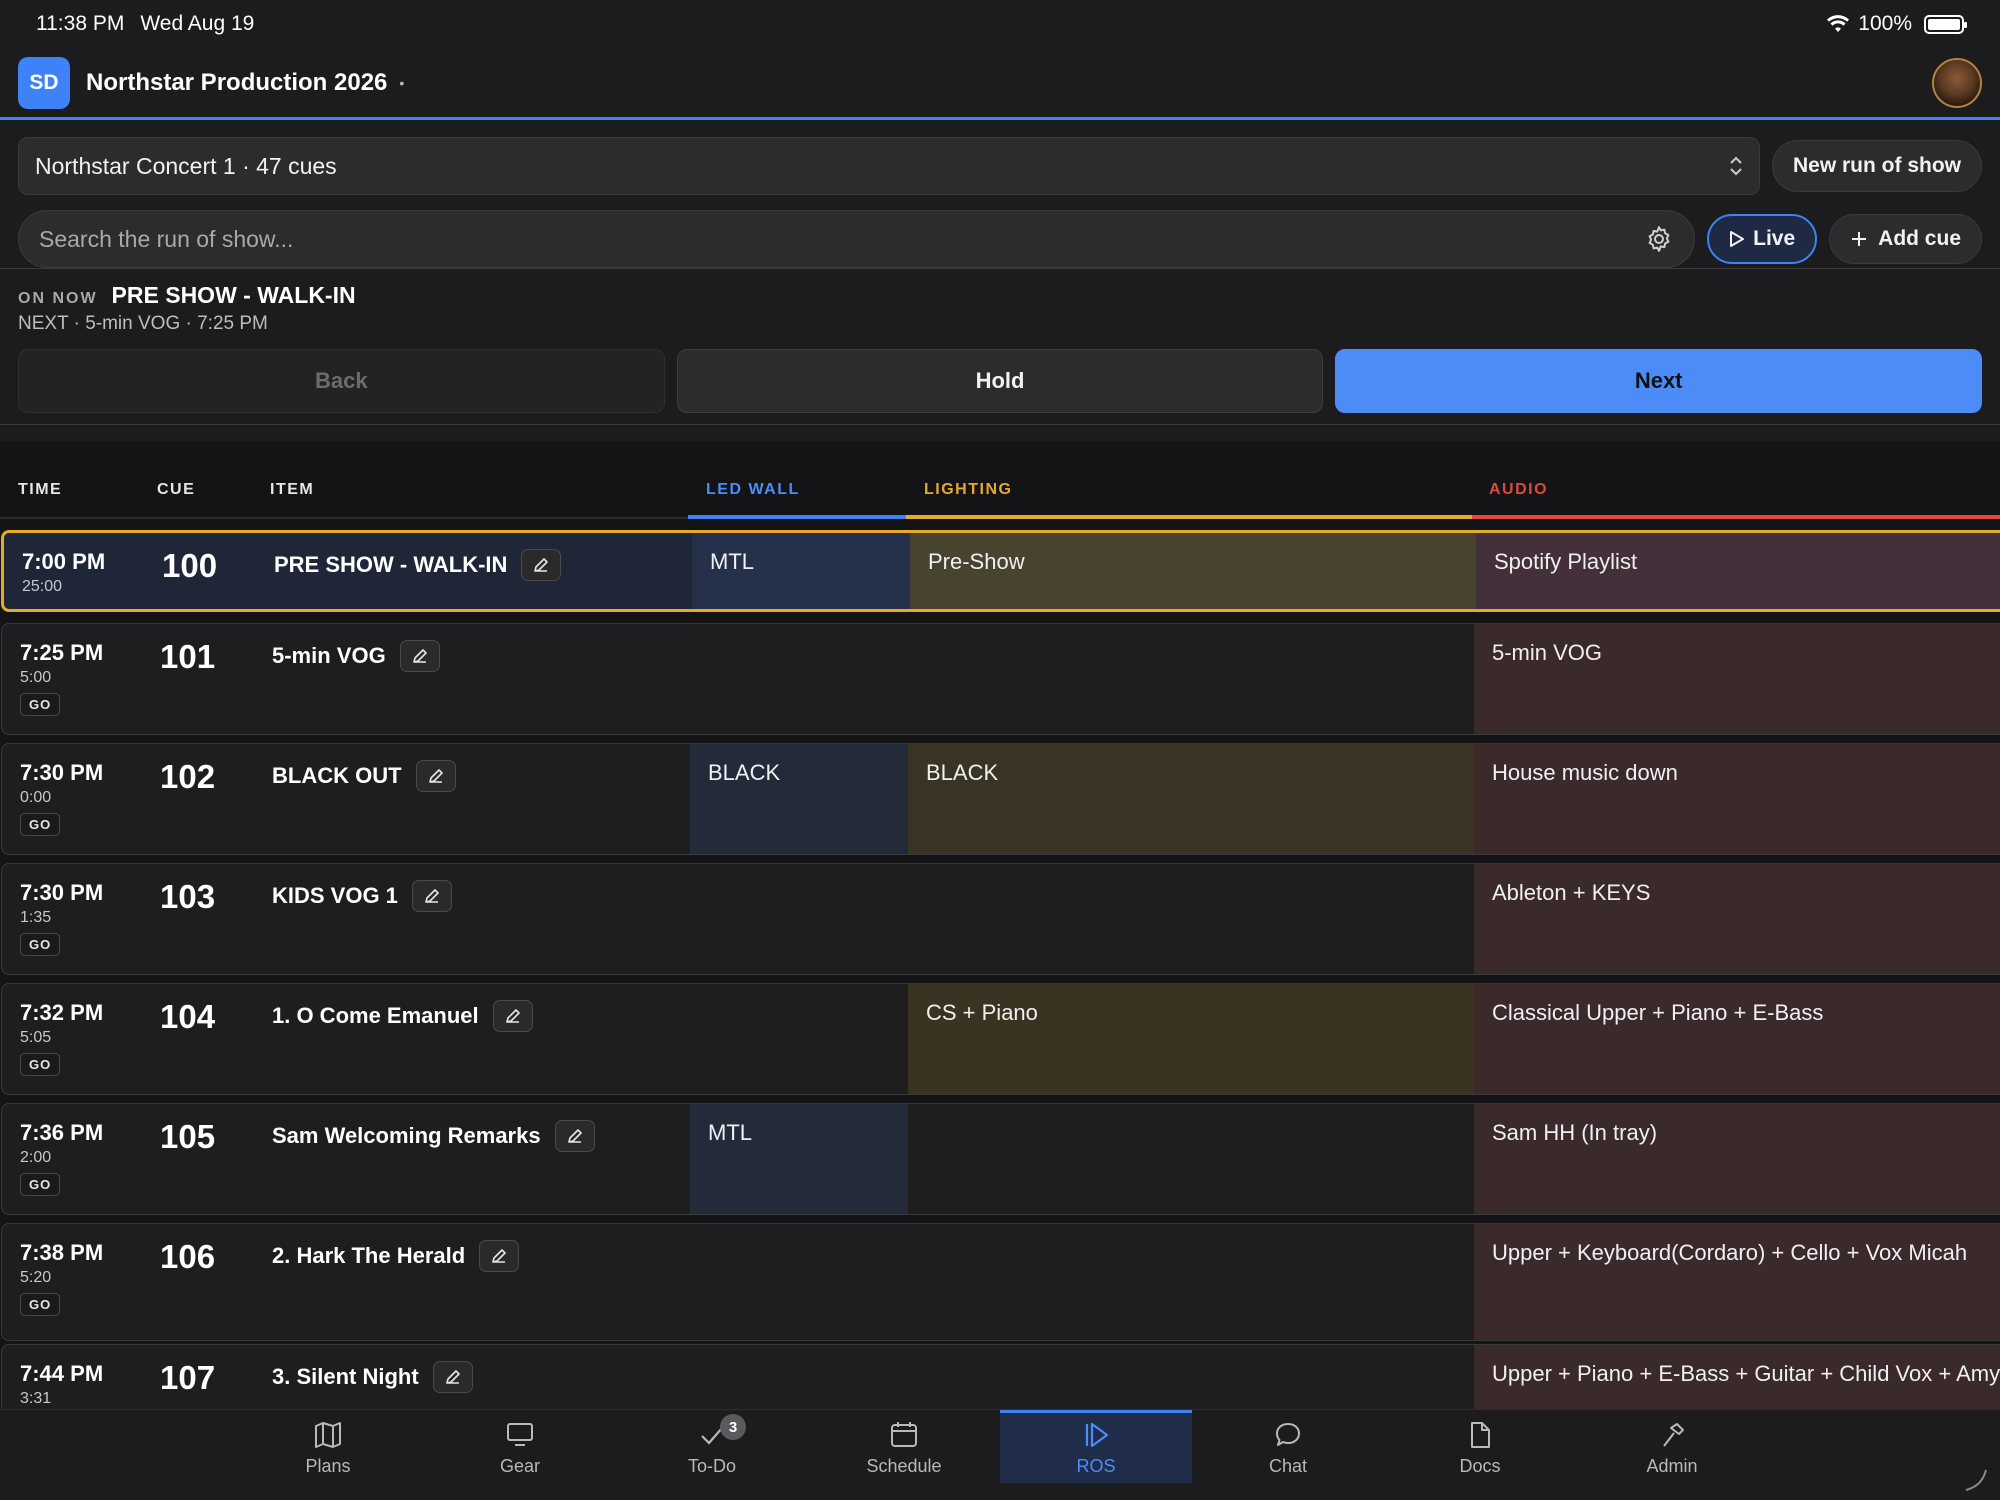 This screenshot has width=2000, height=1500. I want to click on document-icon, so click(1480, 1435).